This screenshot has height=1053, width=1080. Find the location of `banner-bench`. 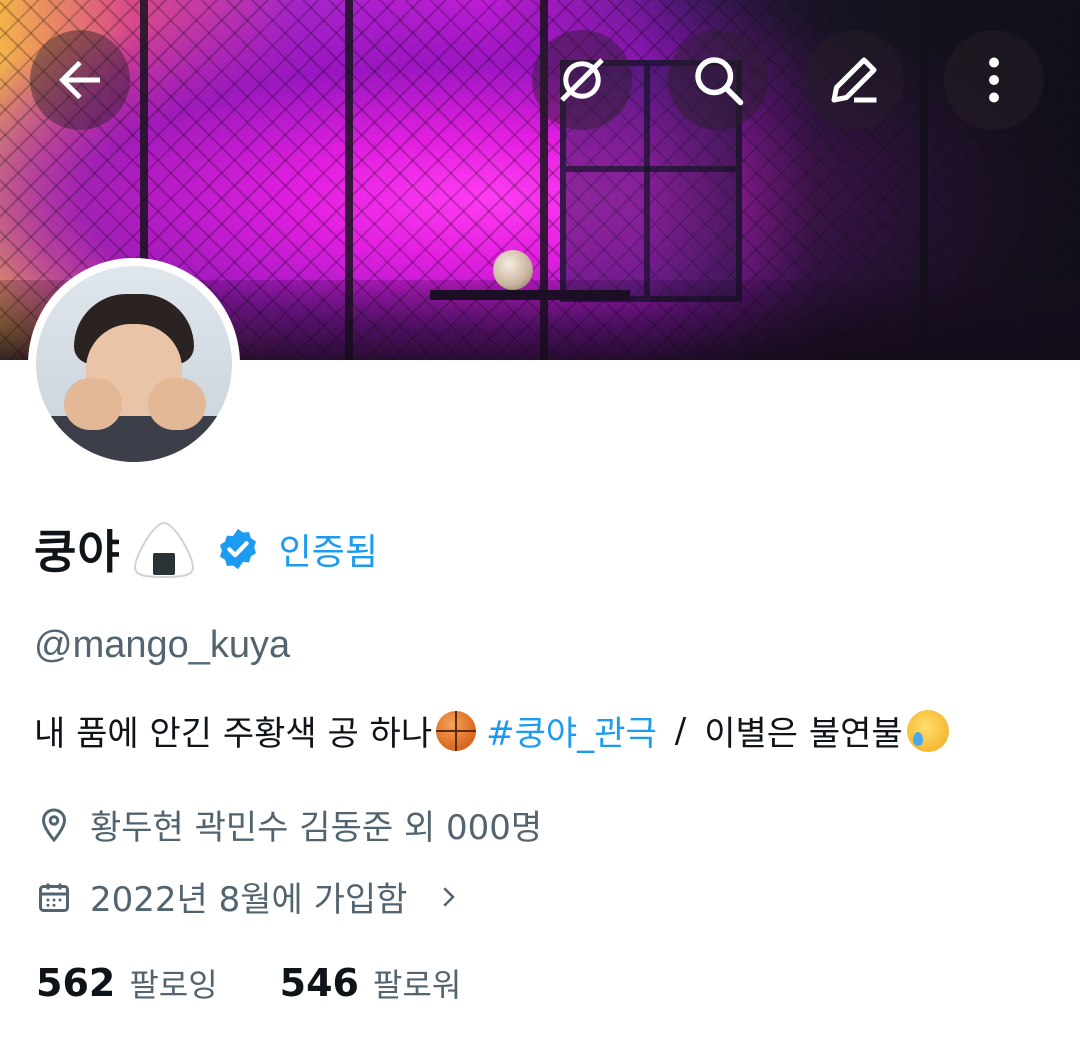

banner-bench is located at coordinates (530, 295).